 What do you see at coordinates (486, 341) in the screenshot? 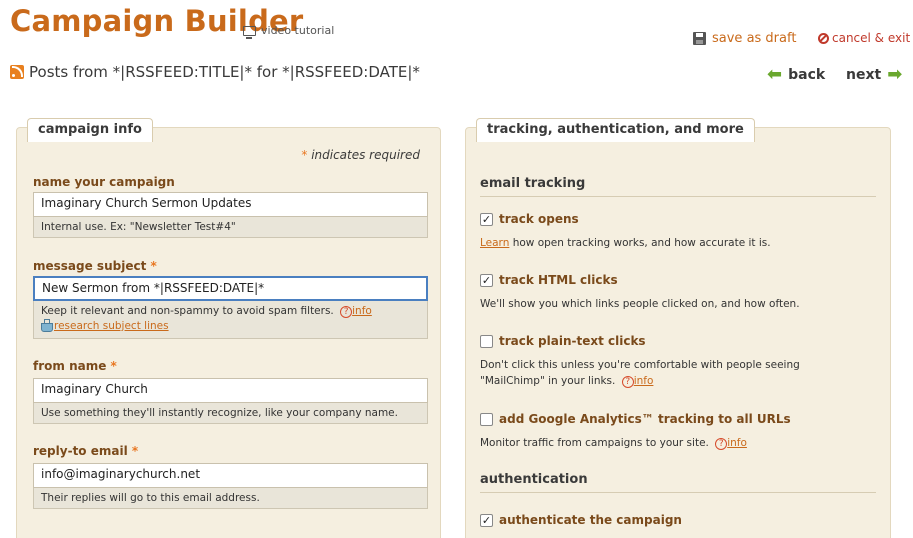
I see `track-plain-checkbox` at bounding box center [486, 341].